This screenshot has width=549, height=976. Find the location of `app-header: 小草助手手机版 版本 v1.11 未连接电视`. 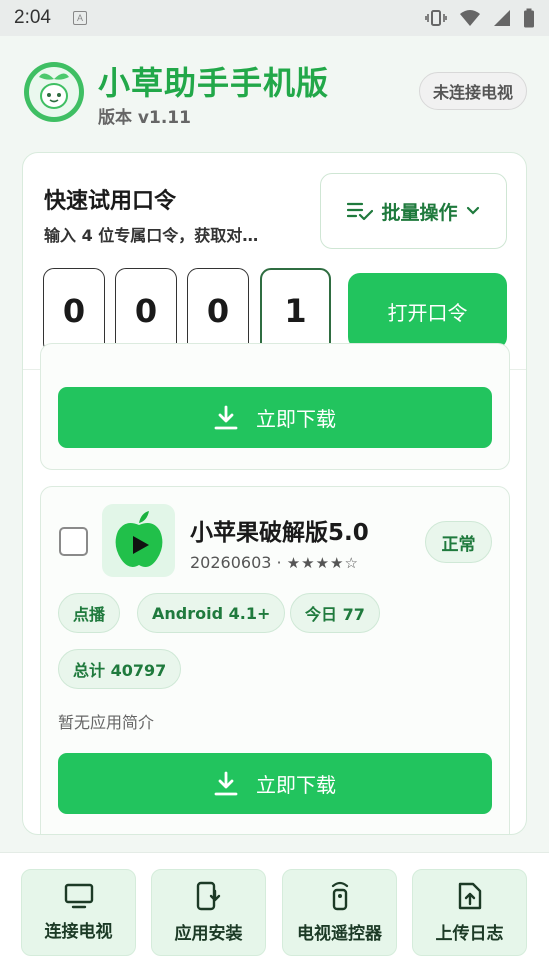

app-header: 小草助手手机版 版本 v1.11 未连接电视 is located at coordinates (274, 91).